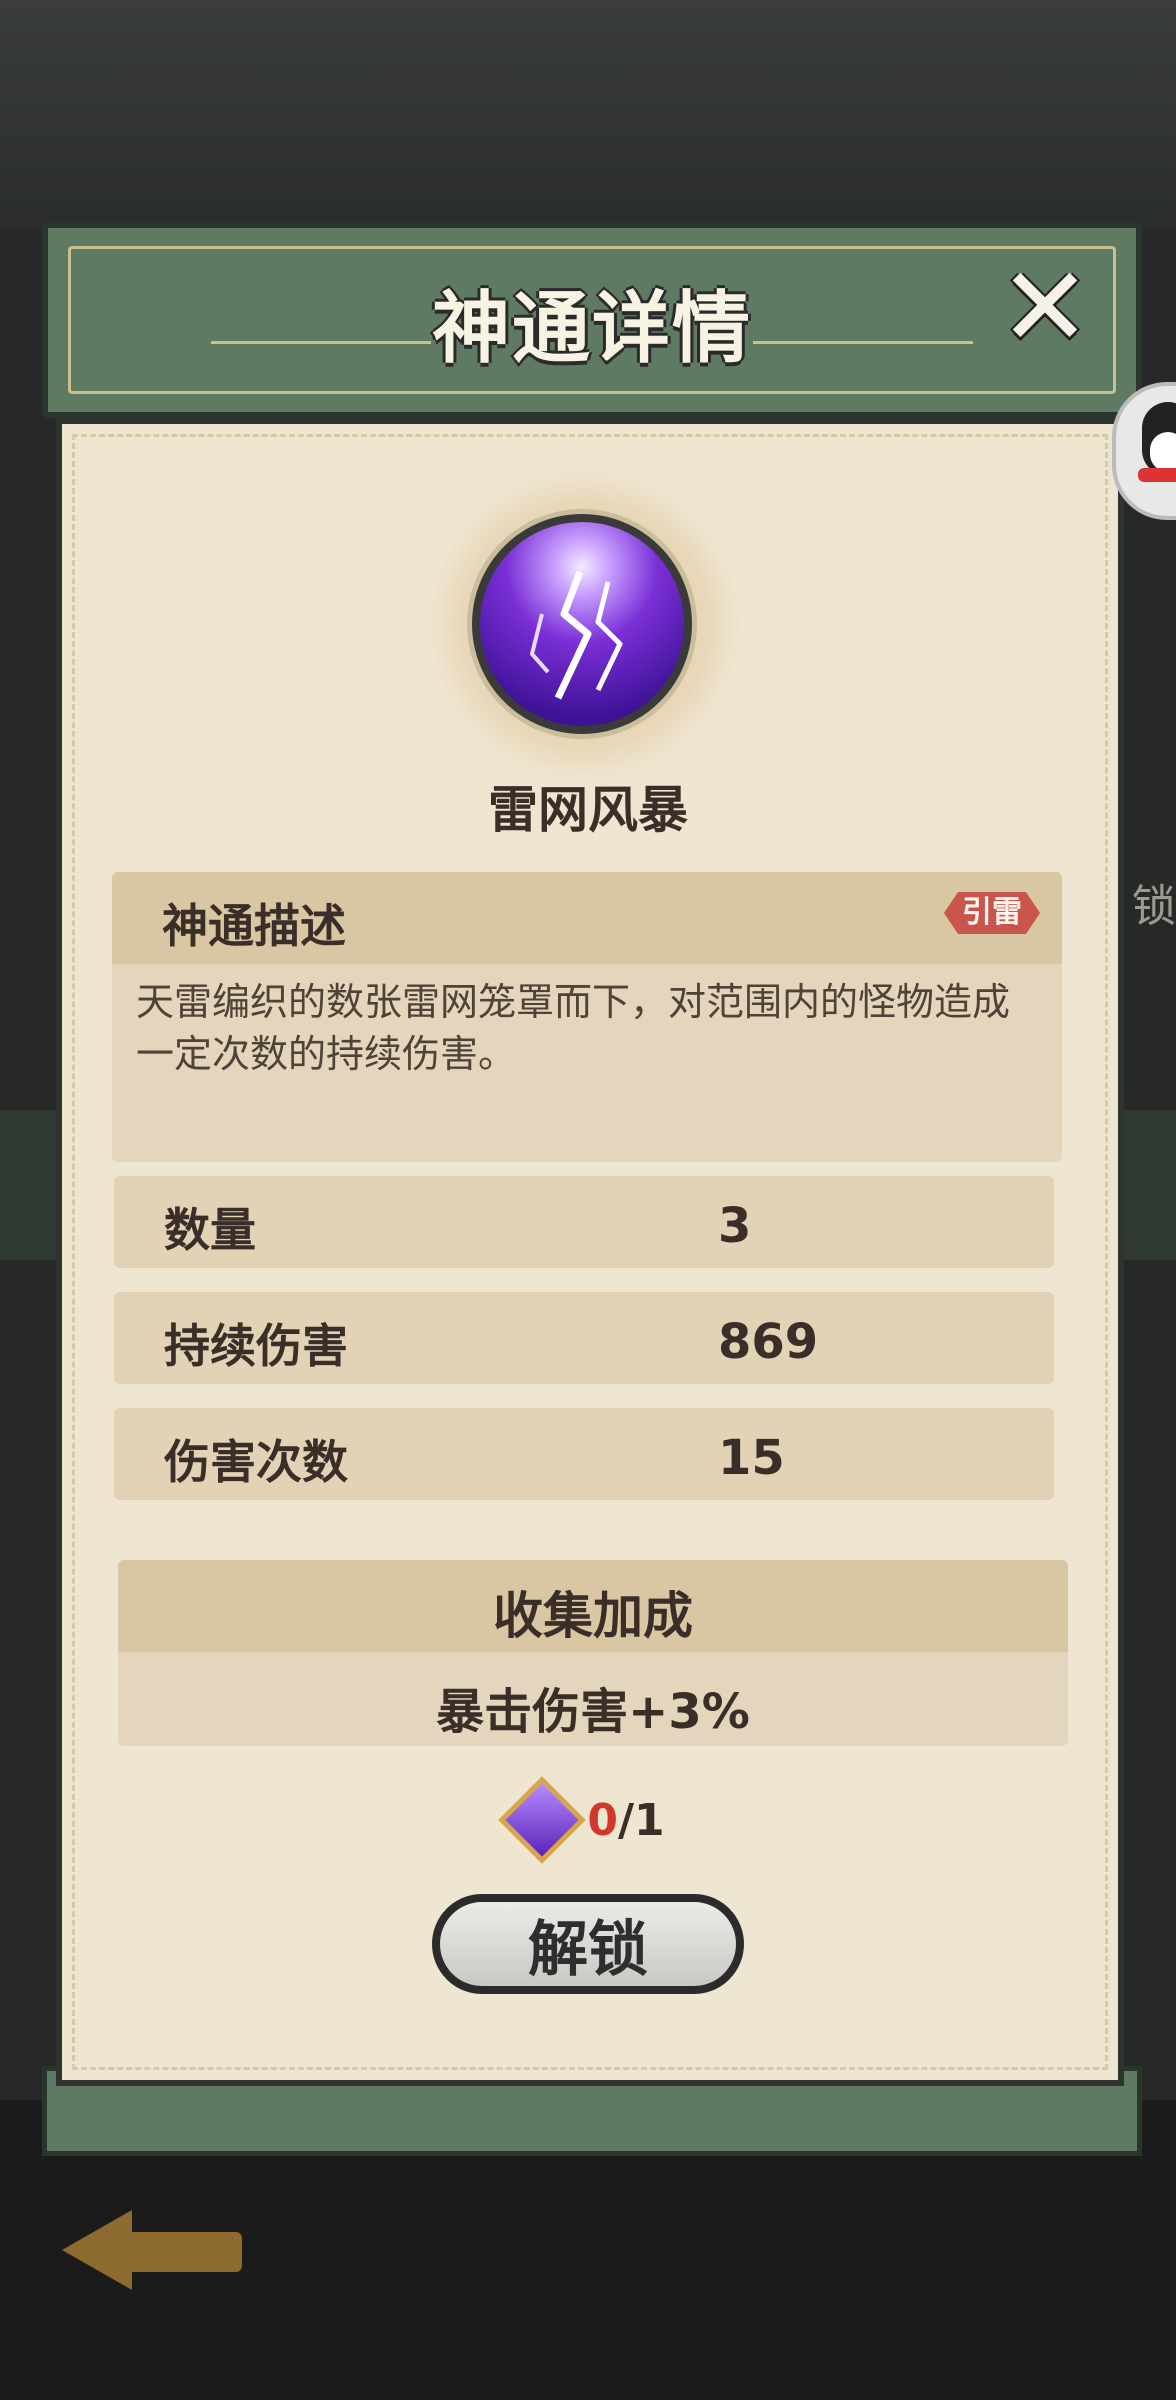 This screenshot has width=1176, height=2400. I want to click on back-button, so click(157, 2250).